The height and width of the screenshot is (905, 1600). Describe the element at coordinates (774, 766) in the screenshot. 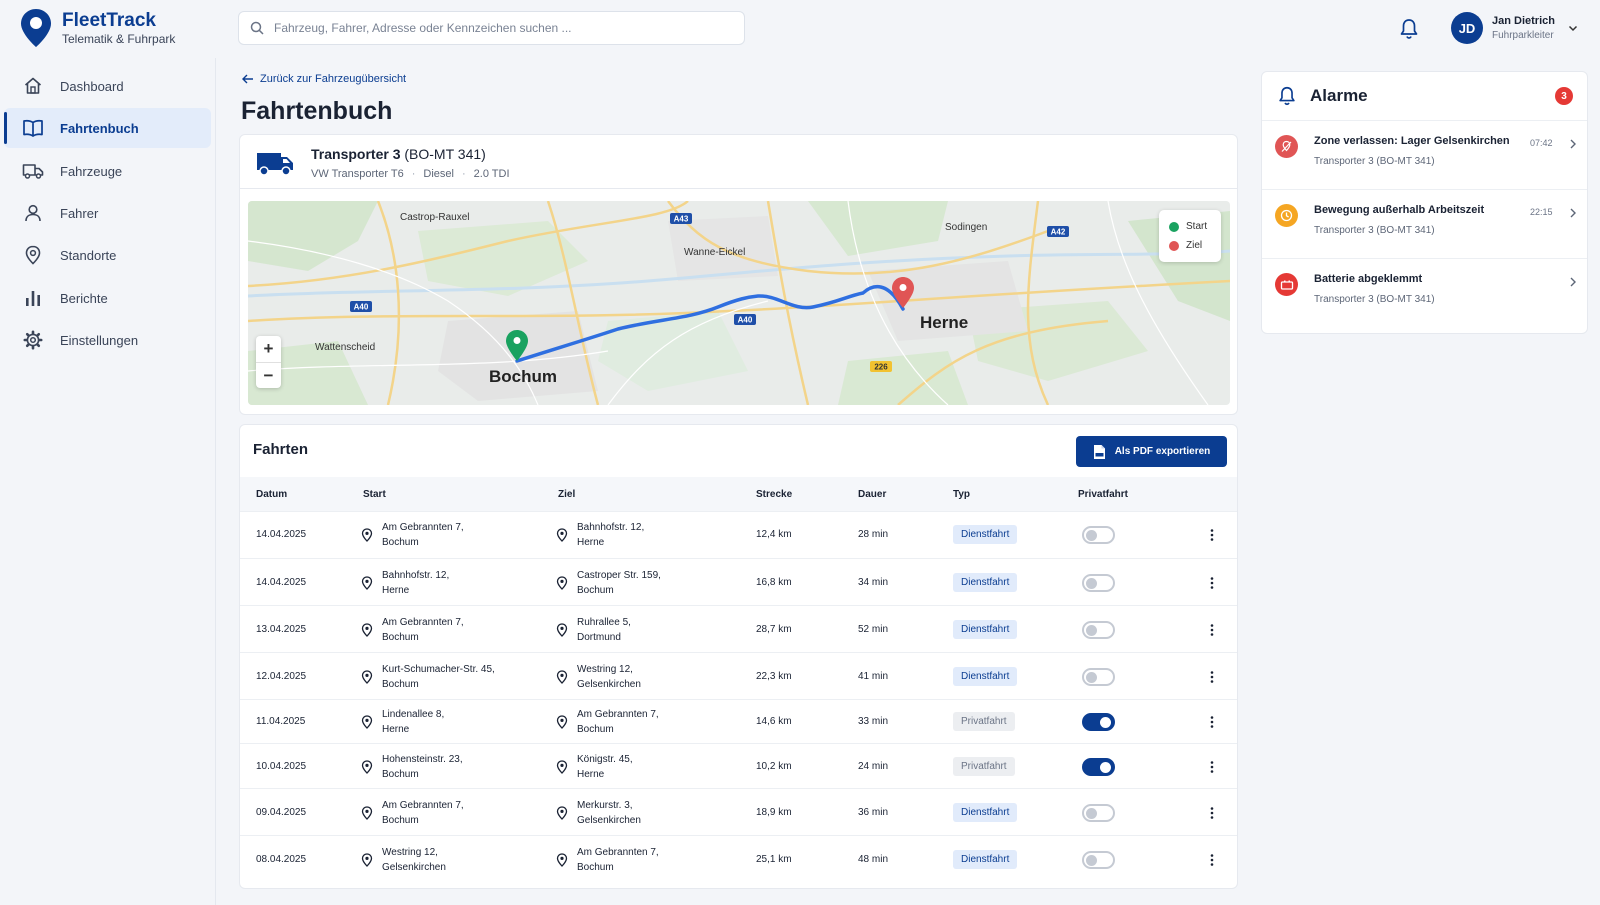

I see `cell-strecke: 10,2 km` at that location.